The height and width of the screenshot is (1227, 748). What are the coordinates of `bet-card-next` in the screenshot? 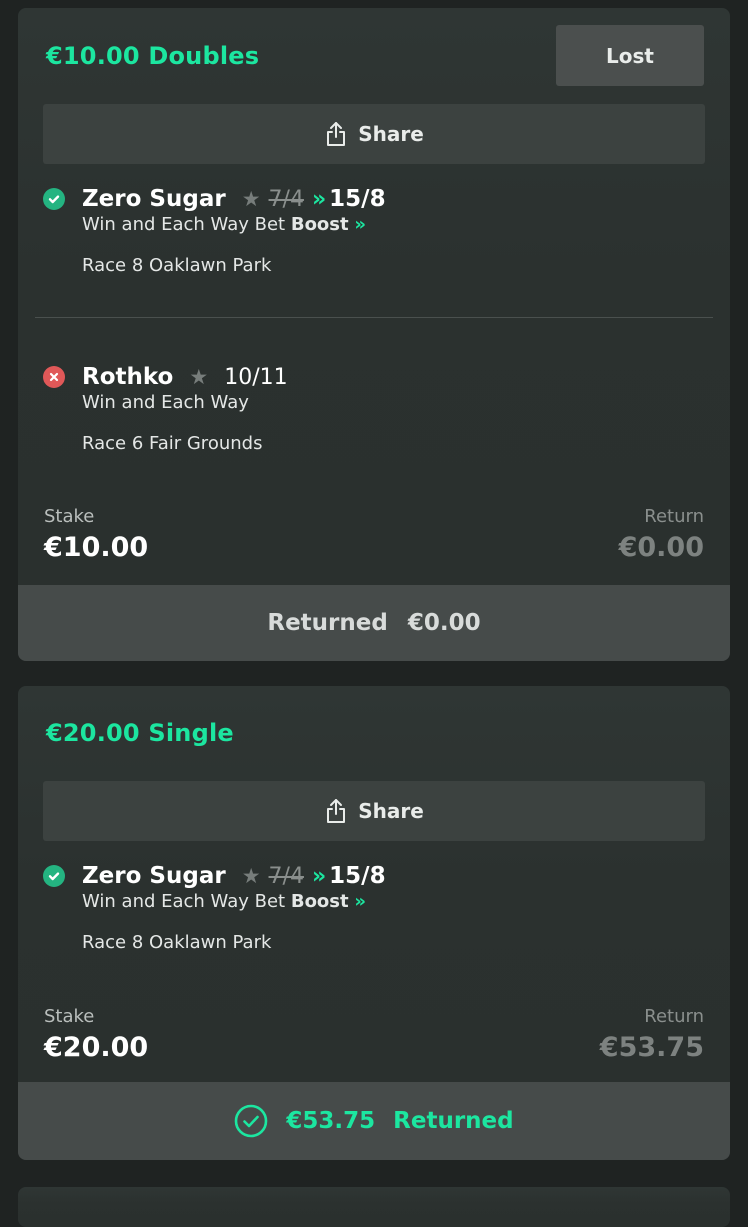 It's located at (374, 1207).